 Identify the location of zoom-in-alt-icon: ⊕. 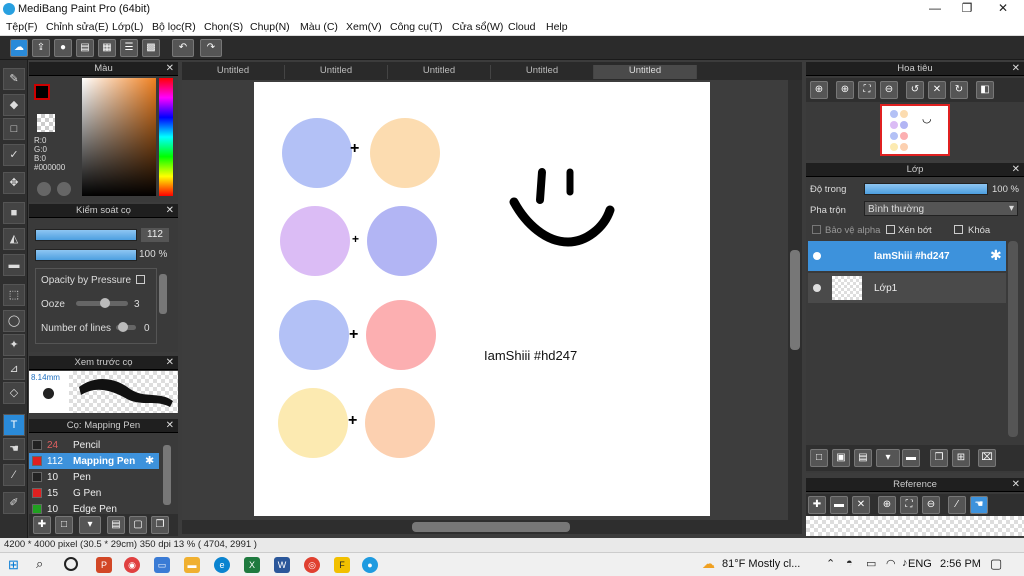
(845, 90).